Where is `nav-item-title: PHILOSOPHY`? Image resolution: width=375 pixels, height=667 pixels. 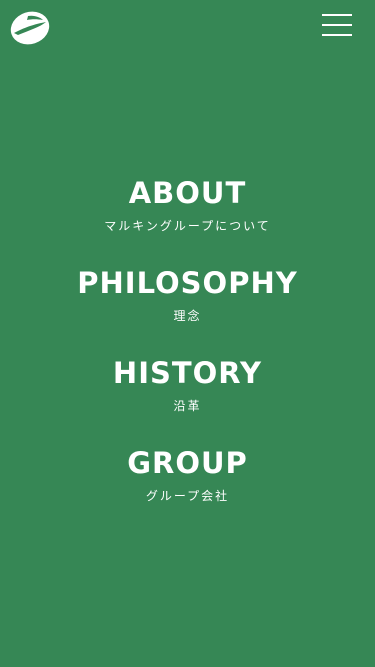 nav-item-title: PHILOSOPHY is located at coordinates (187, 283).